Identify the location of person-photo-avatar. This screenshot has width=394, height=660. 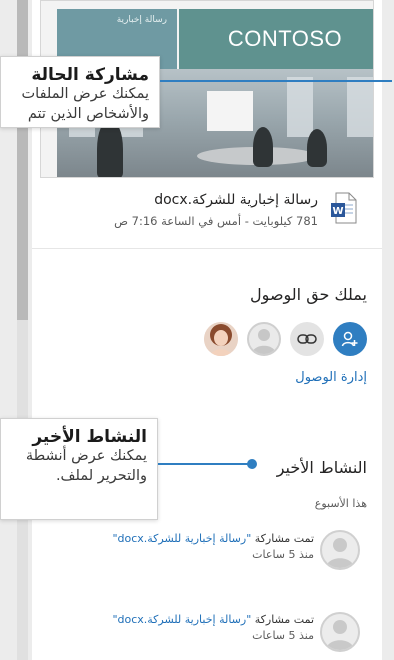
(221, 339).